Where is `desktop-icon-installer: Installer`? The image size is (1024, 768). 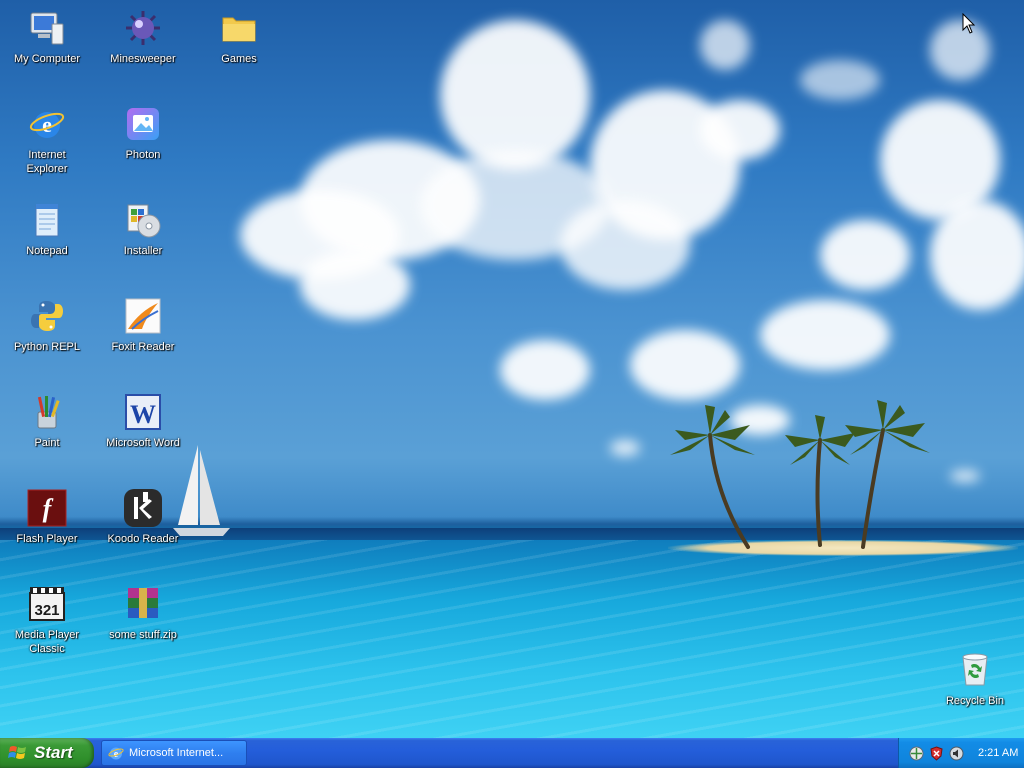 desktop-icon-installer: Installer is located at coordinates (143, 229).